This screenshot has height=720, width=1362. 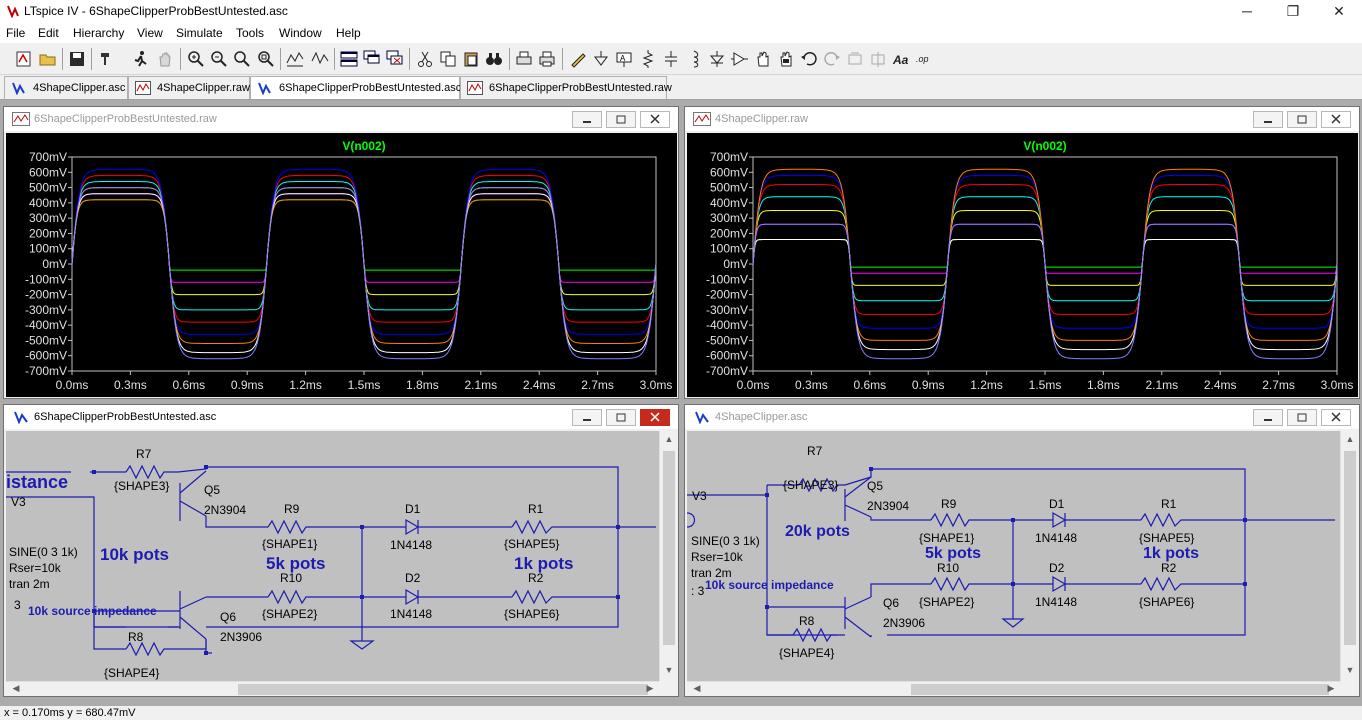 I want to click on minimize-button: ─, so click(x=1247, y=11).